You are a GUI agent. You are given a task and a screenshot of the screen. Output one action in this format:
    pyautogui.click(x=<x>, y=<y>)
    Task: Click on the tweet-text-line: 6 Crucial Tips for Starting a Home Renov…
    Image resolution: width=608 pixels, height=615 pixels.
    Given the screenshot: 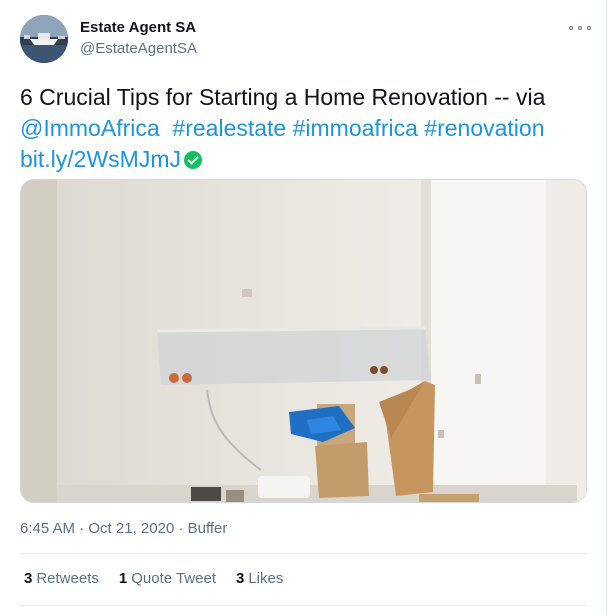 What is the action you would take?
    pyautogui.click(x=283, y=97)
    